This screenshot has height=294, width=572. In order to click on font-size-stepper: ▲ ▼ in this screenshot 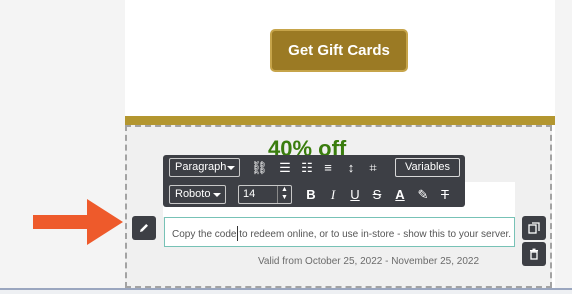, I will do `click(284, 194)`.